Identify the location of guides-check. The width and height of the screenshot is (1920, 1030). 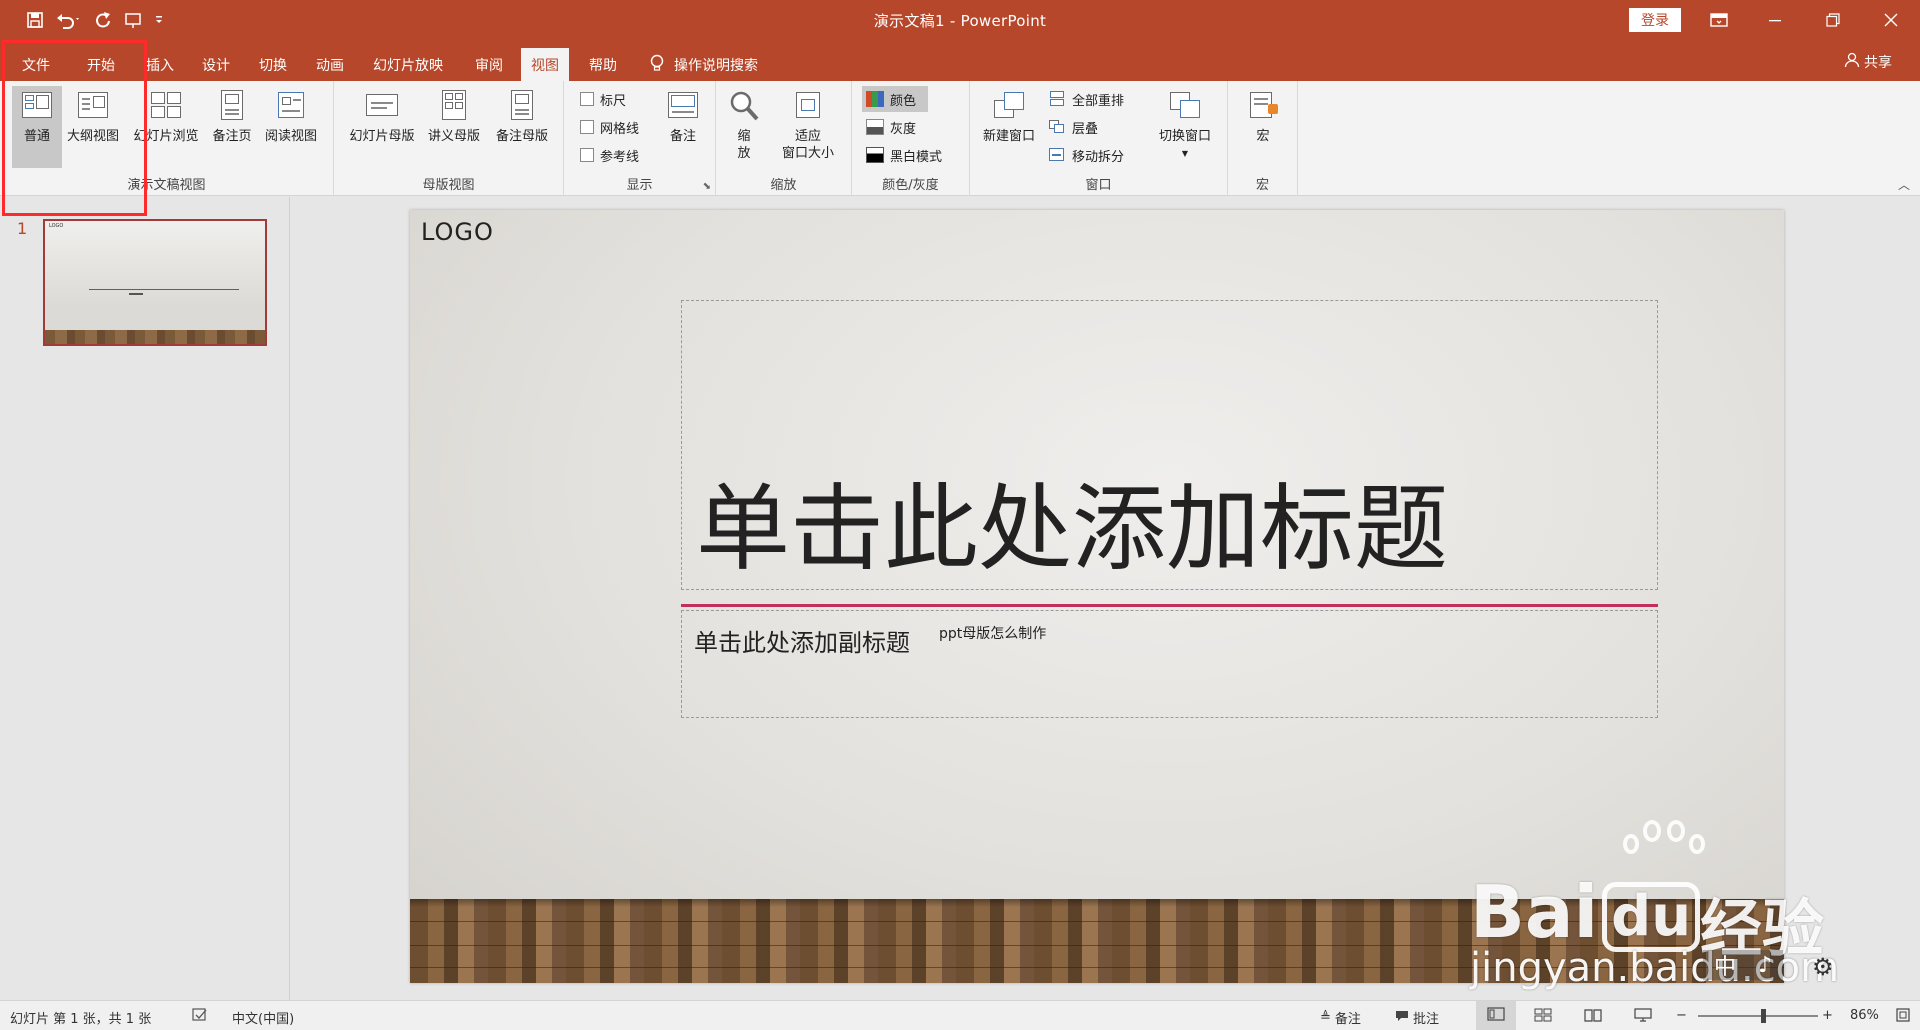
(587, 155).